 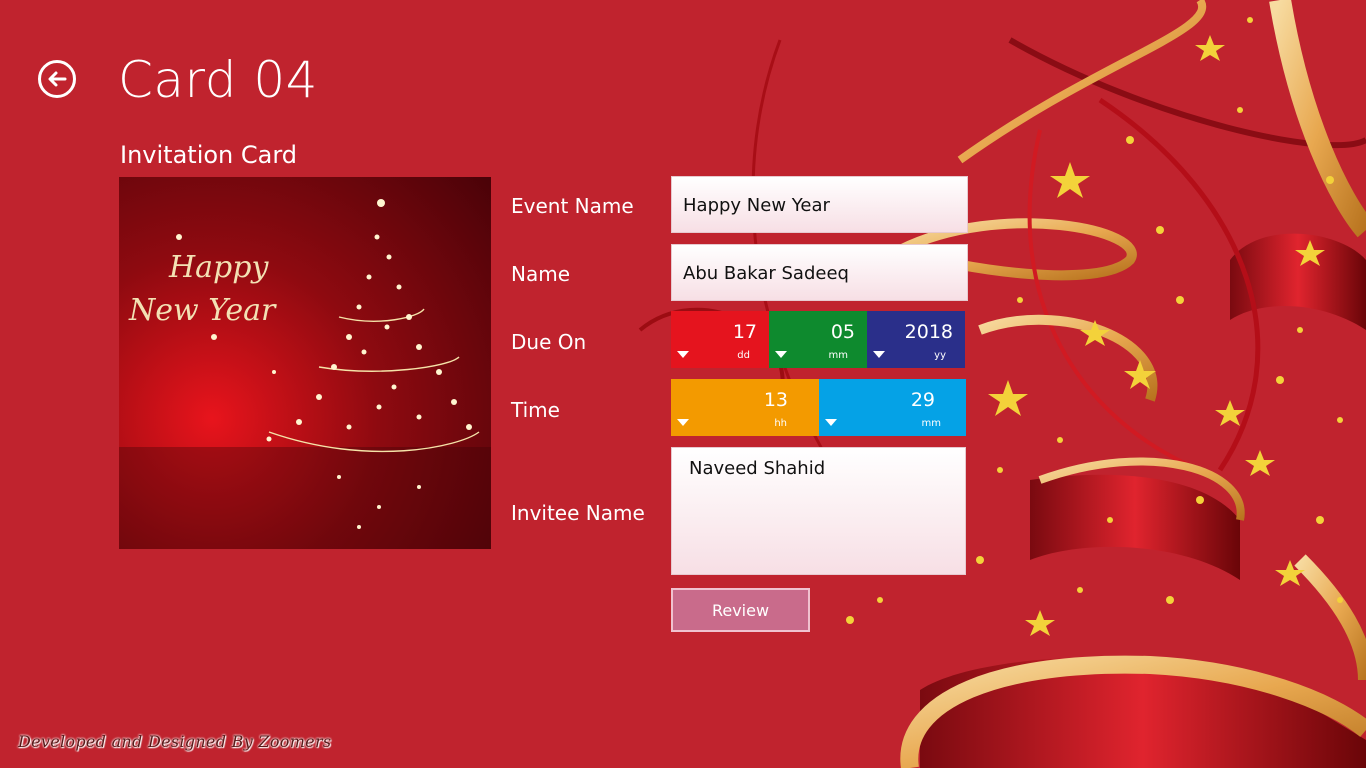 What do you see at coordinates (892, 407) in the screenshot?
I see `minute-picker: 29 mm` at bounding box center [892, 407].